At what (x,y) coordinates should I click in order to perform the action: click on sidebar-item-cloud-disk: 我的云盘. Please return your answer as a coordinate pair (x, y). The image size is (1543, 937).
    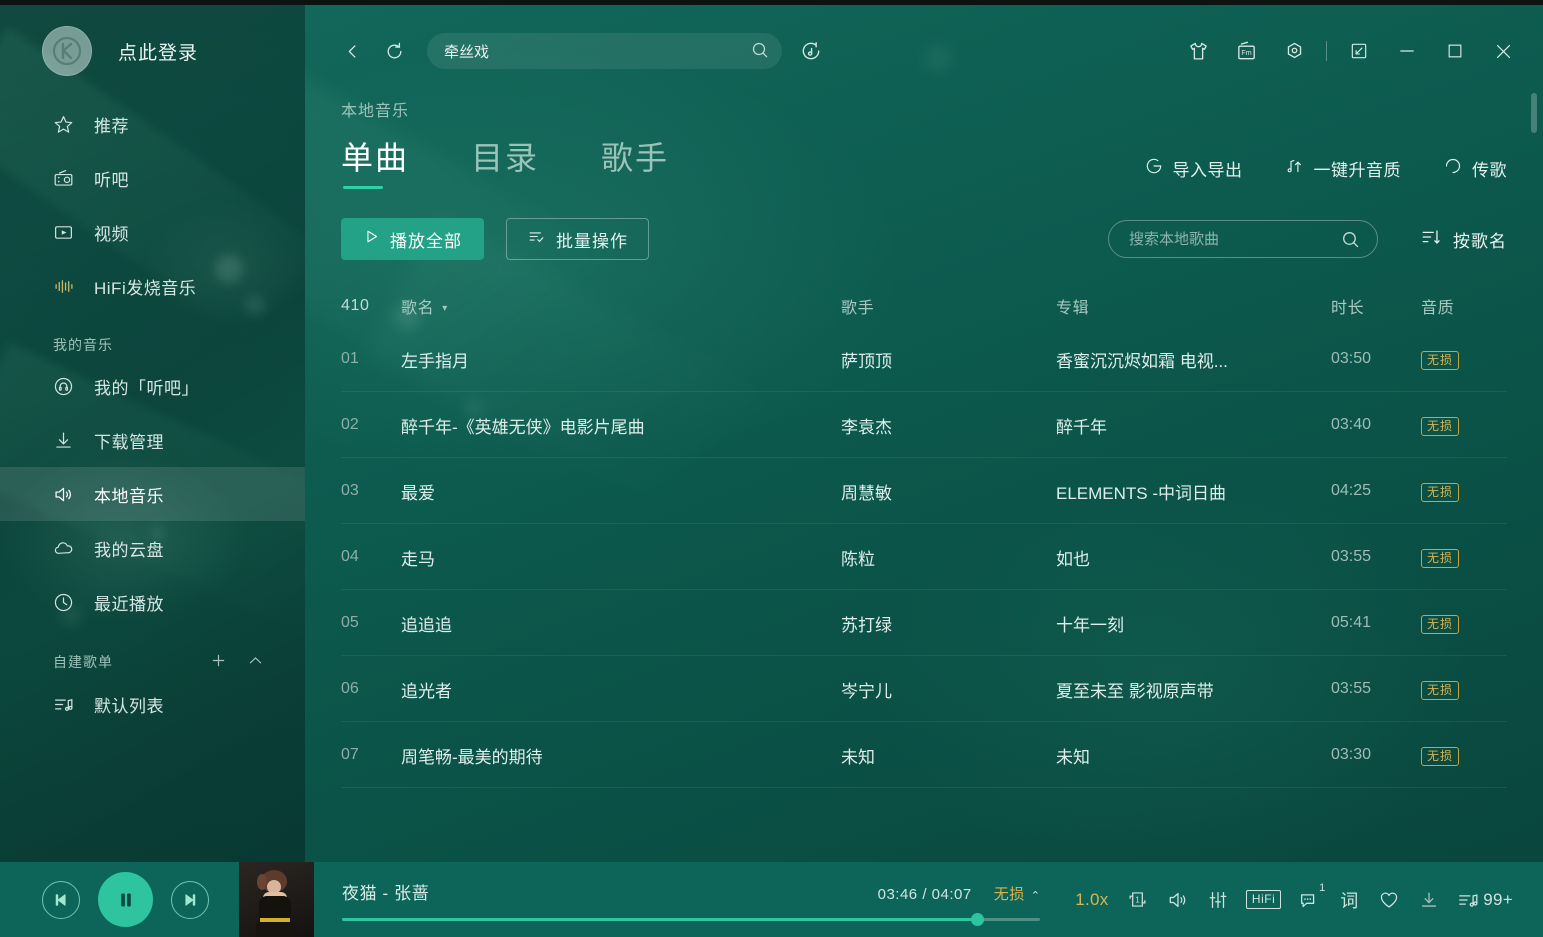
    Looking at the image, I should click on (152, 548).